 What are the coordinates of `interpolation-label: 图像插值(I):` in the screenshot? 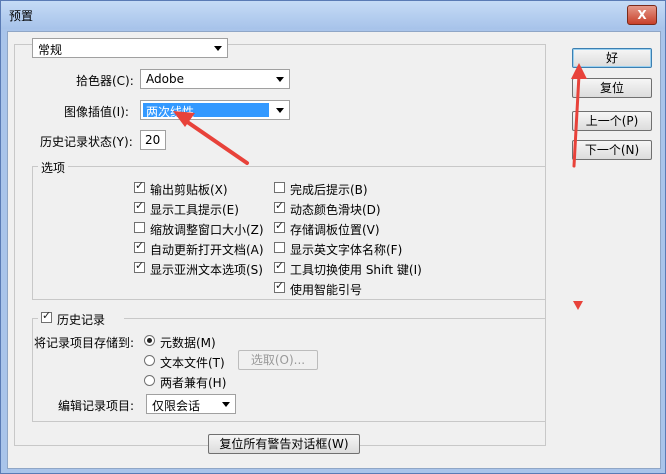 It's located at (96, 112).